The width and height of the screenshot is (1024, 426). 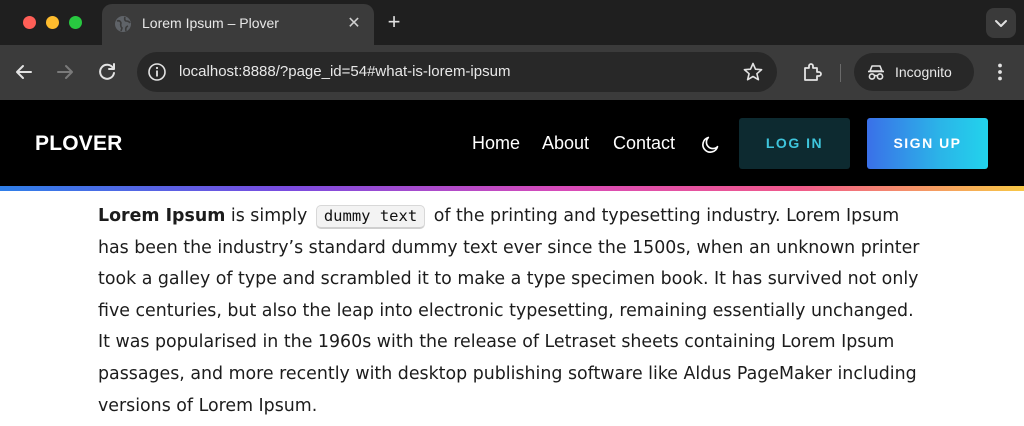 I want to click on maximize-window-button, so click(x=75, y=22).